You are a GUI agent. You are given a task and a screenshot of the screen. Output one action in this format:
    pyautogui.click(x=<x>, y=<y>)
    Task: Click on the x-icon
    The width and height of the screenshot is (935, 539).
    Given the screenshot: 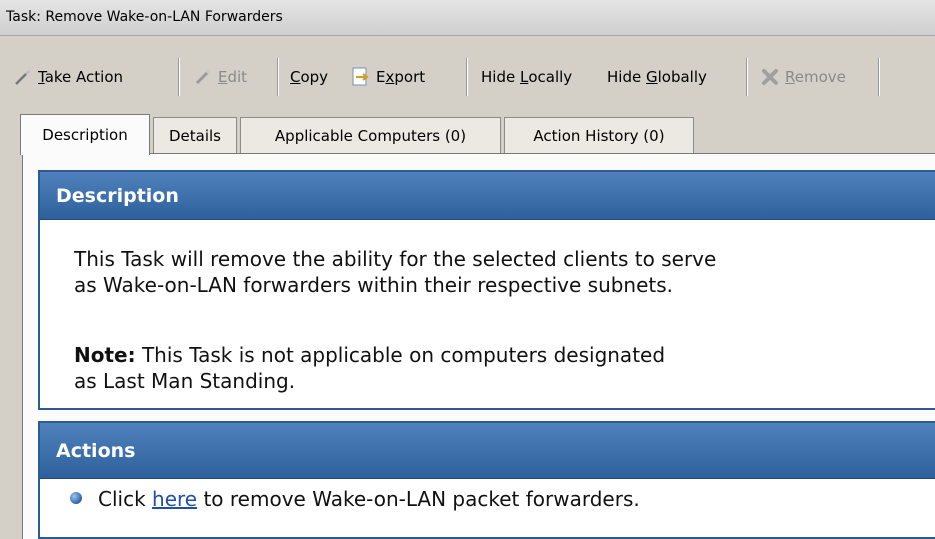 What is the action you would take?
    pyautogui.click(x=770, y=77)
    